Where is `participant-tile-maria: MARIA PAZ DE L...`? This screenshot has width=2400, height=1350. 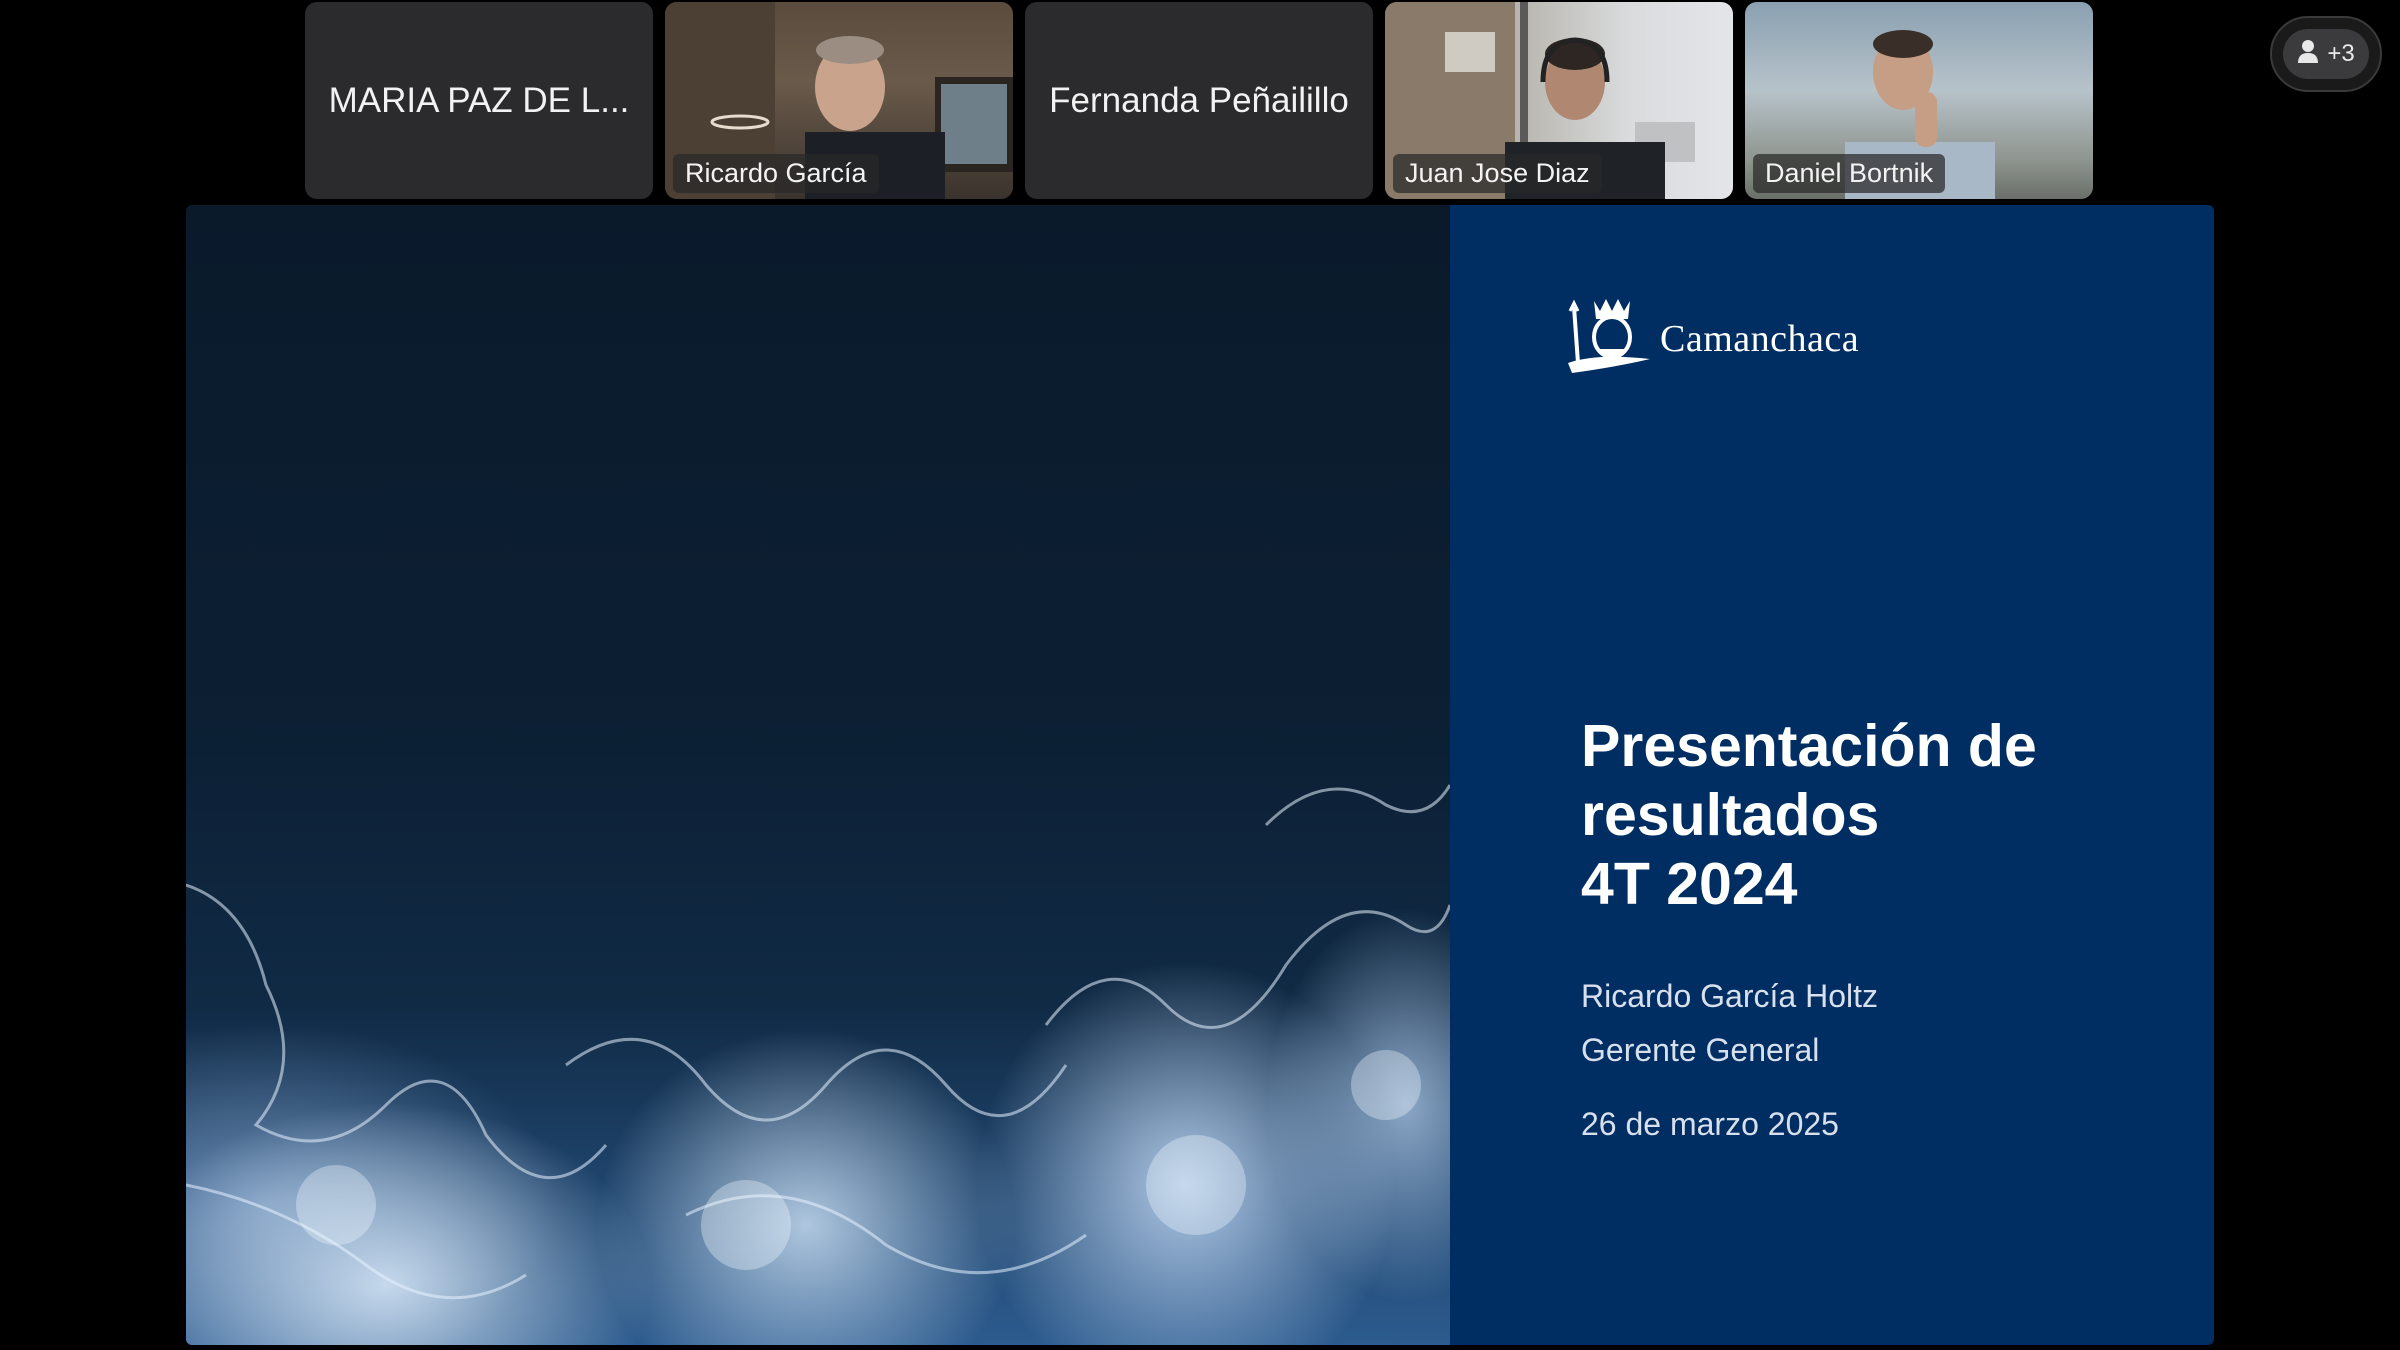
participant-tile-maria: MARIA PAZ DE L... is located at coordinates (479, 100).